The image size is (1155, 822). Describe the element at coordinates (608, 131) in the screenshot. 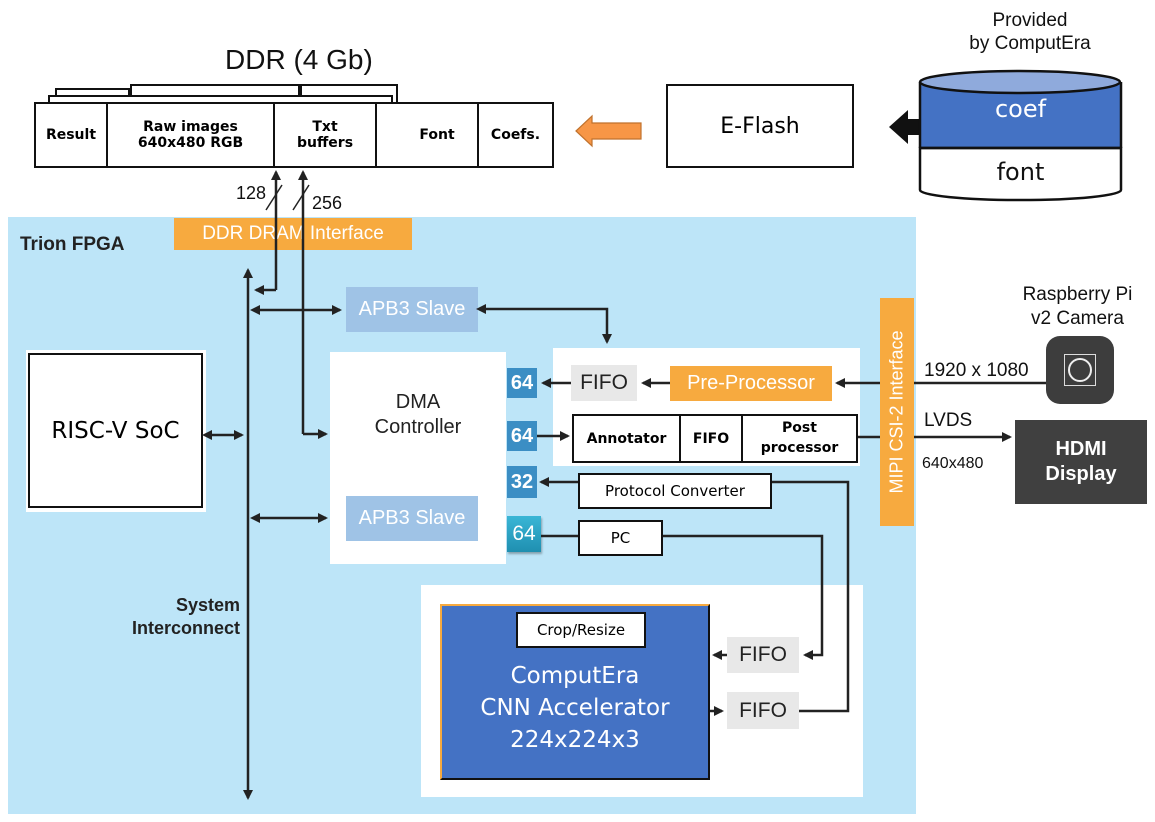

I see `orange-left-arrow-icon` at that location.